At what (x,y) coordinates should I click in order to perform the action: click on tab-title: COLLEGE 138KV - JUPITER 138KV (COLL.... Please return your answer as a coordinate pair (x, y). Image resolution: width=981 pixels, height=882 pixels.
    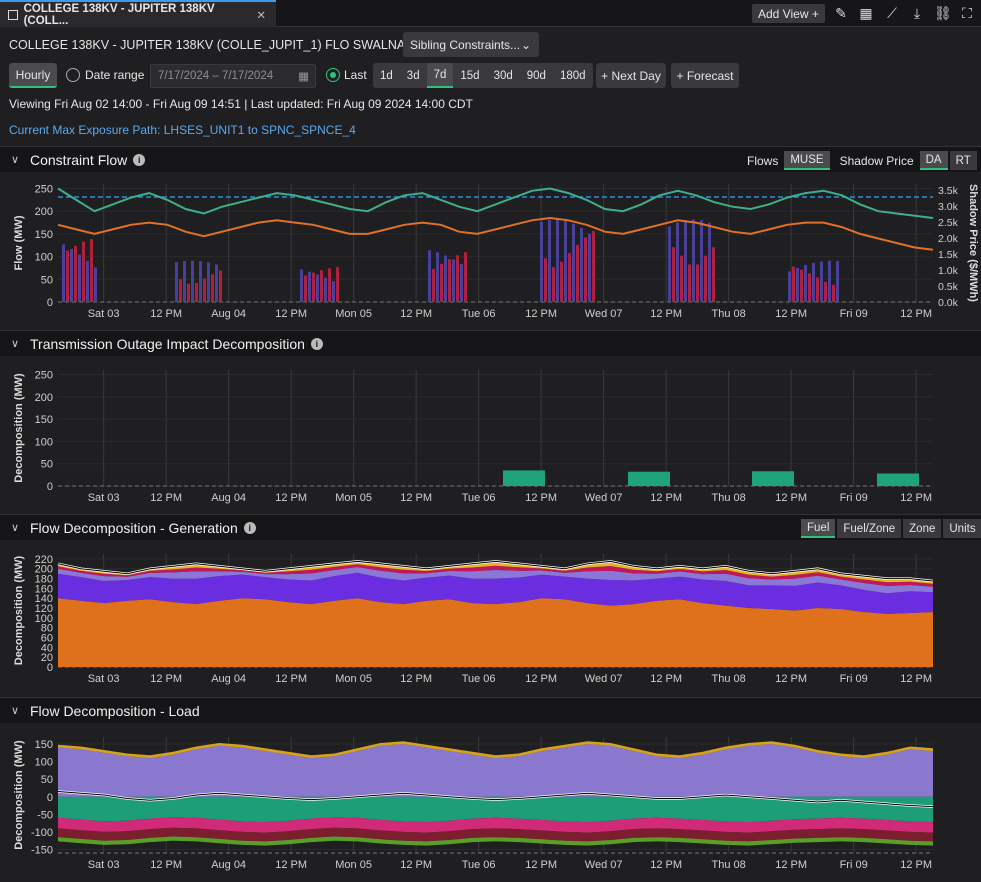
    Looking at the image, I should click on (119, 14).